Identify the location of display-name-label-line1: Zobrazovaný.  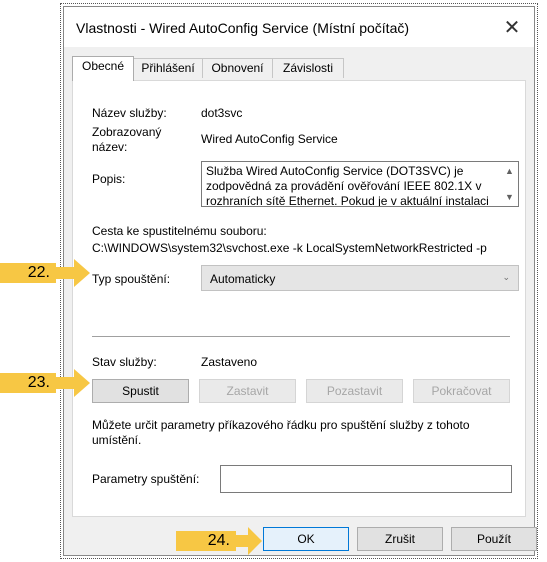
(127, 132).